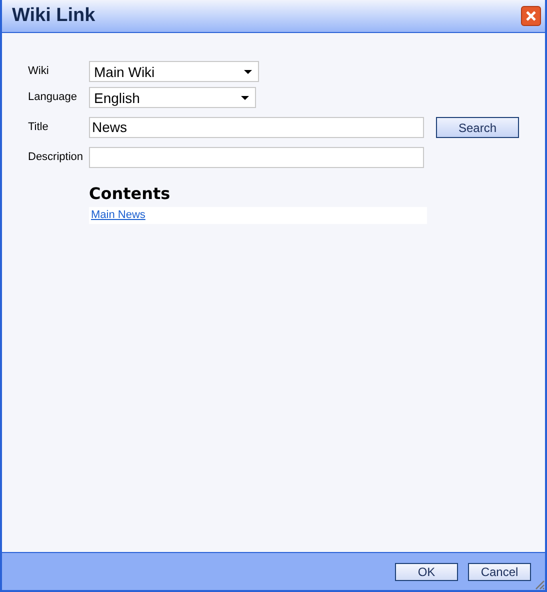 The image size is (547, 592). What do you see at coordinates (174, 71) in the screenshot?
I see `dropdown: Main Wiki` at bounding box center [174, 71].